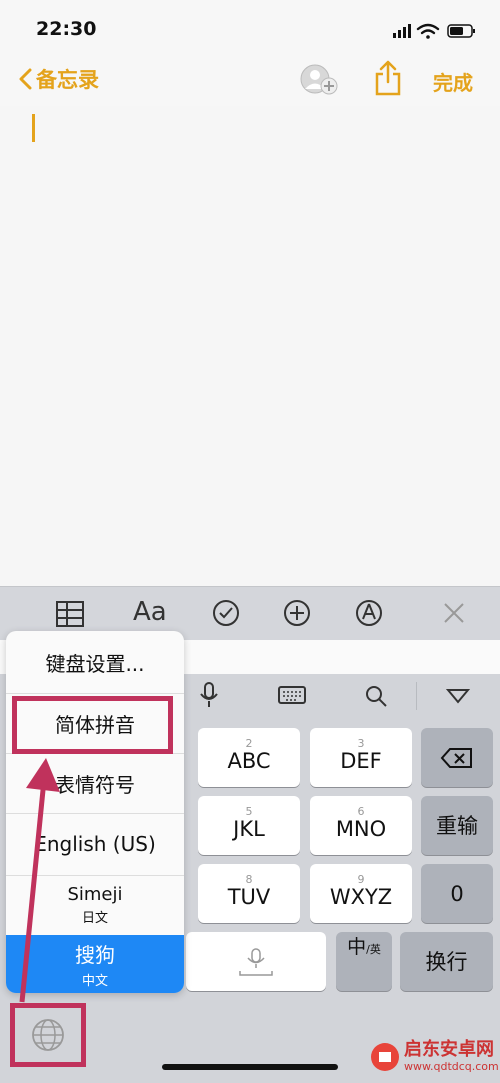  Describe the element at coordinates (457, 825) in the screenshot. I see `reset-key: 重输` at that location.